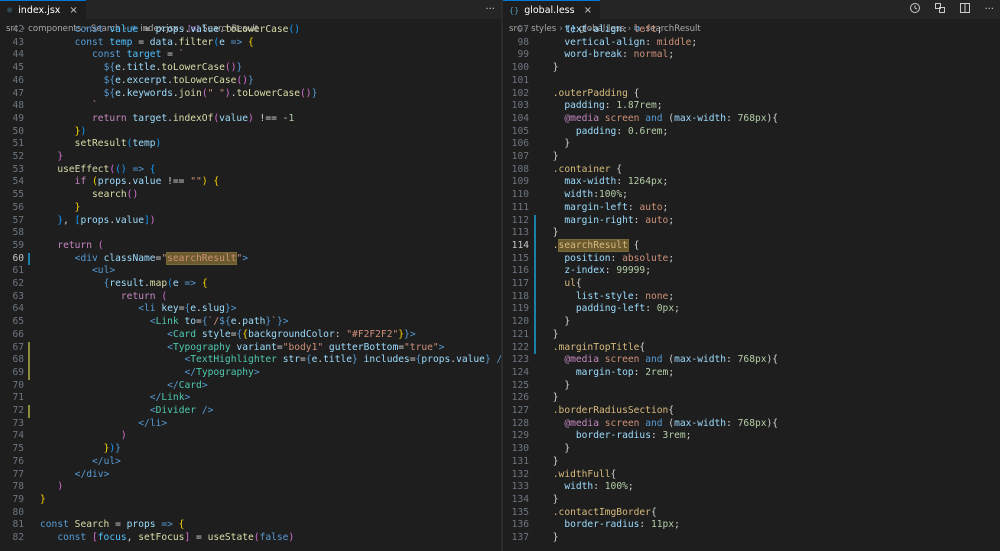 The image size is (1000, 551). I want to click on code-line: 105 padding: 0.6rem;, so click(751, 132).